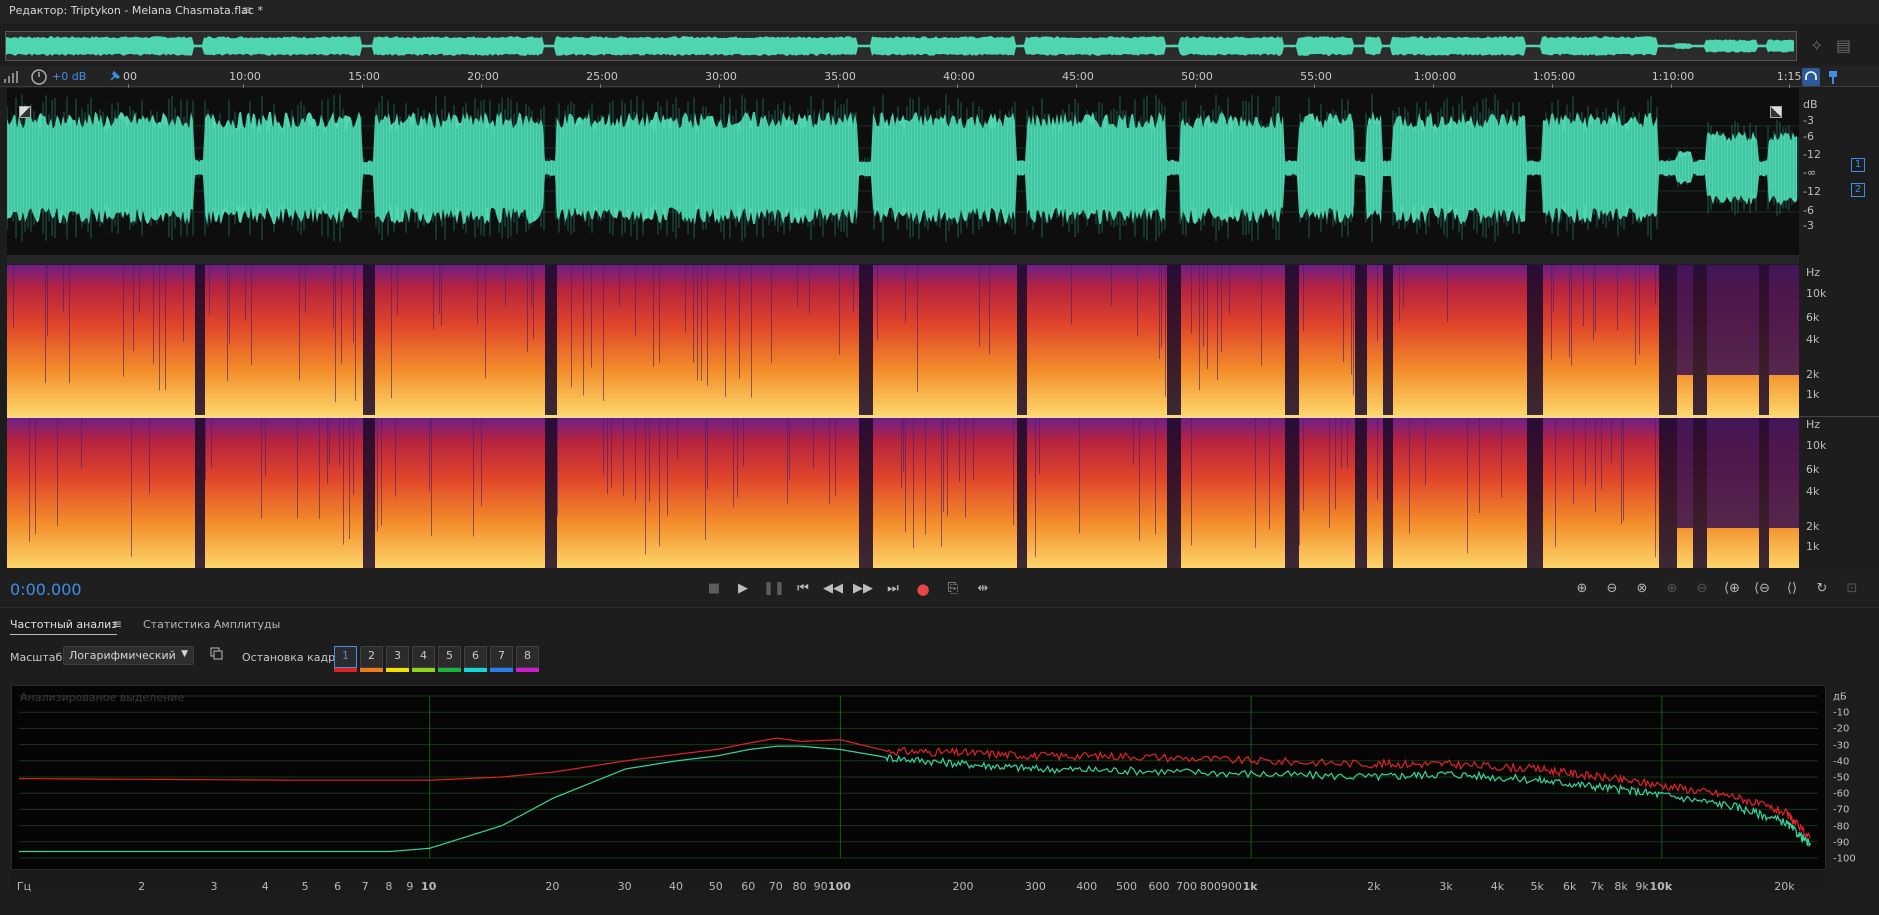 The height and width of the screenshot is (915, 1879). I want to click on zoom-in-amplitude-icon: ⊕, so click(1582, 589).